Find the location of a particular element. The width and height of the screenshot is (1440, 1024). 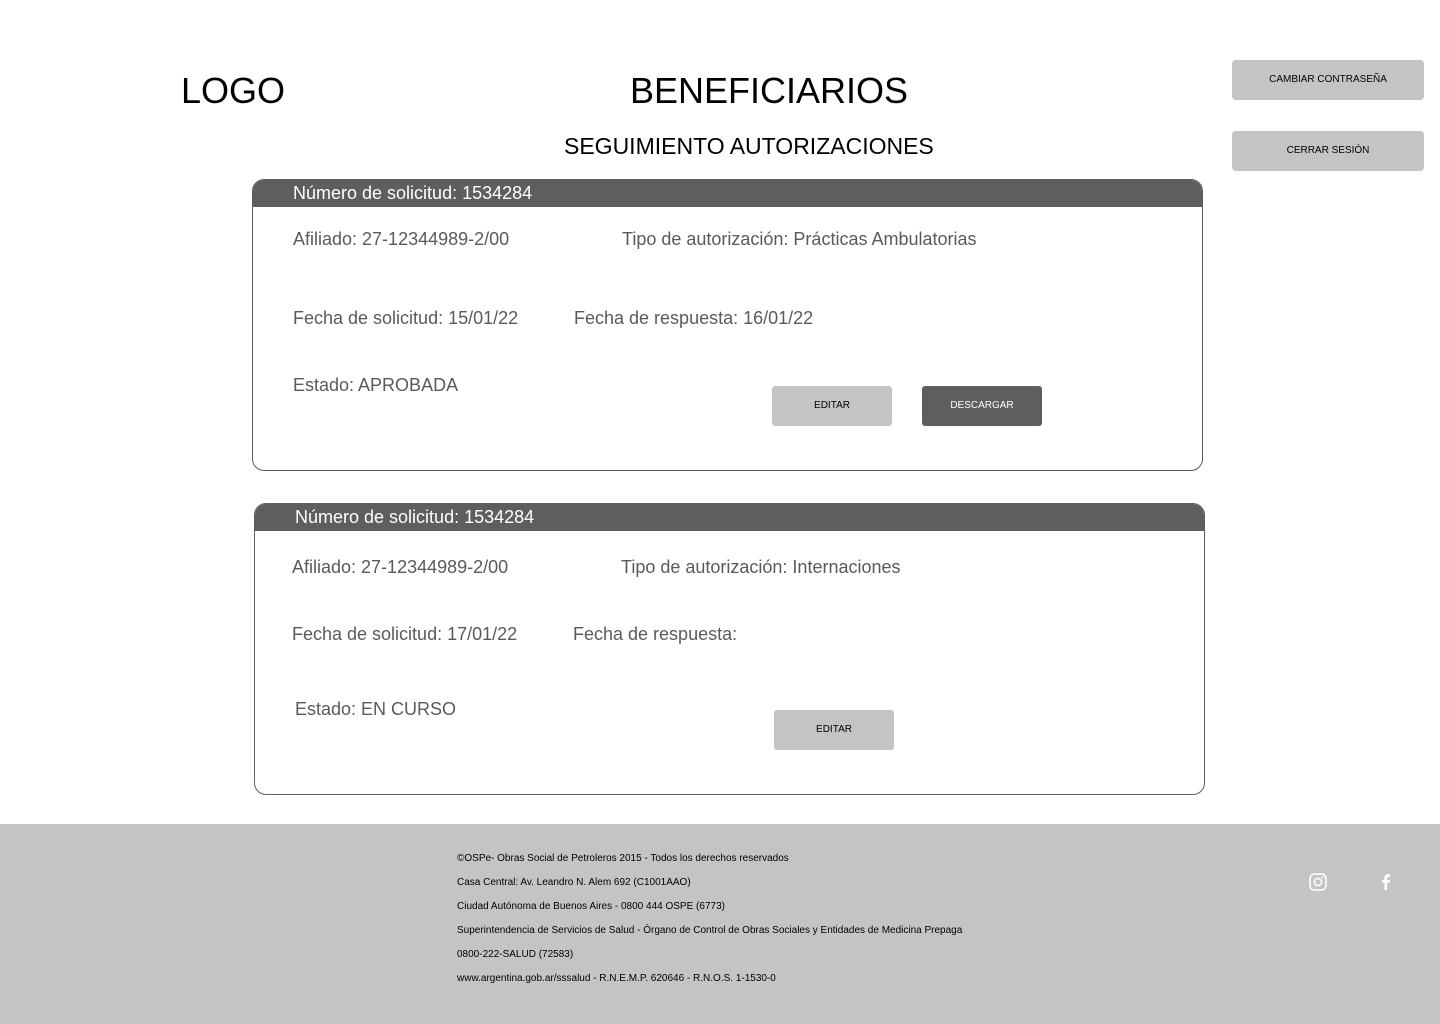

status-field: Estado: APROBADA is located at coordinates (376, 385).